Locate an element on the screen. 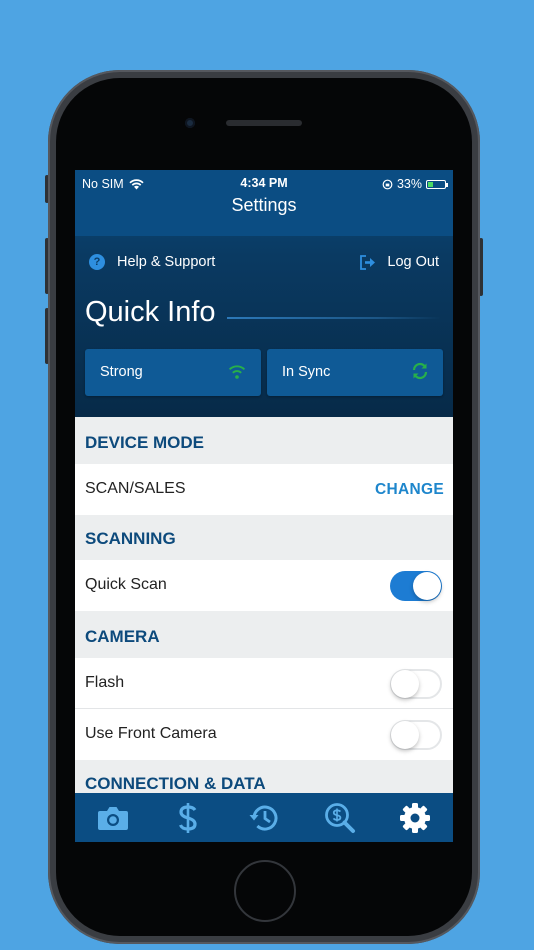  change-mode-button: CHANGE is located at coordinates (409, 490).